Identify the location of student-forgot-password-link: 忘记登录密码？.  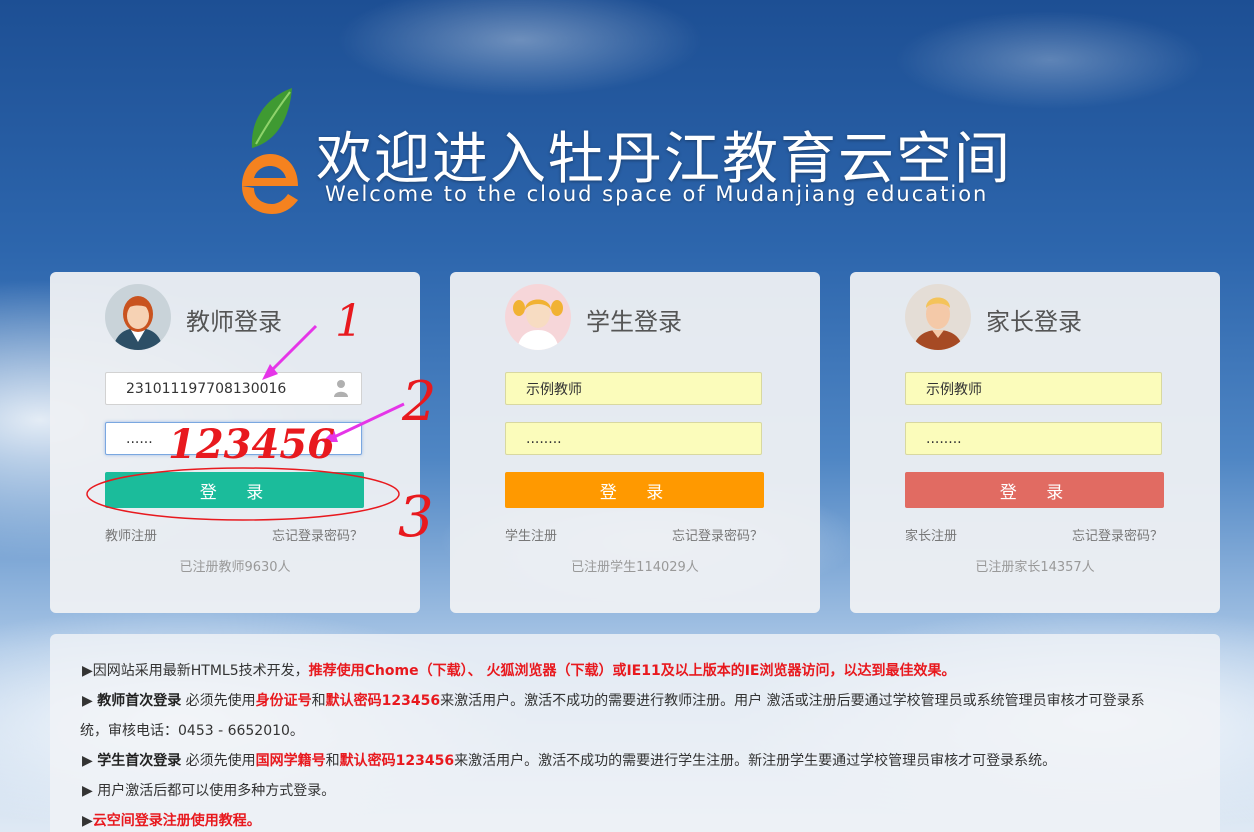
(717, 534).